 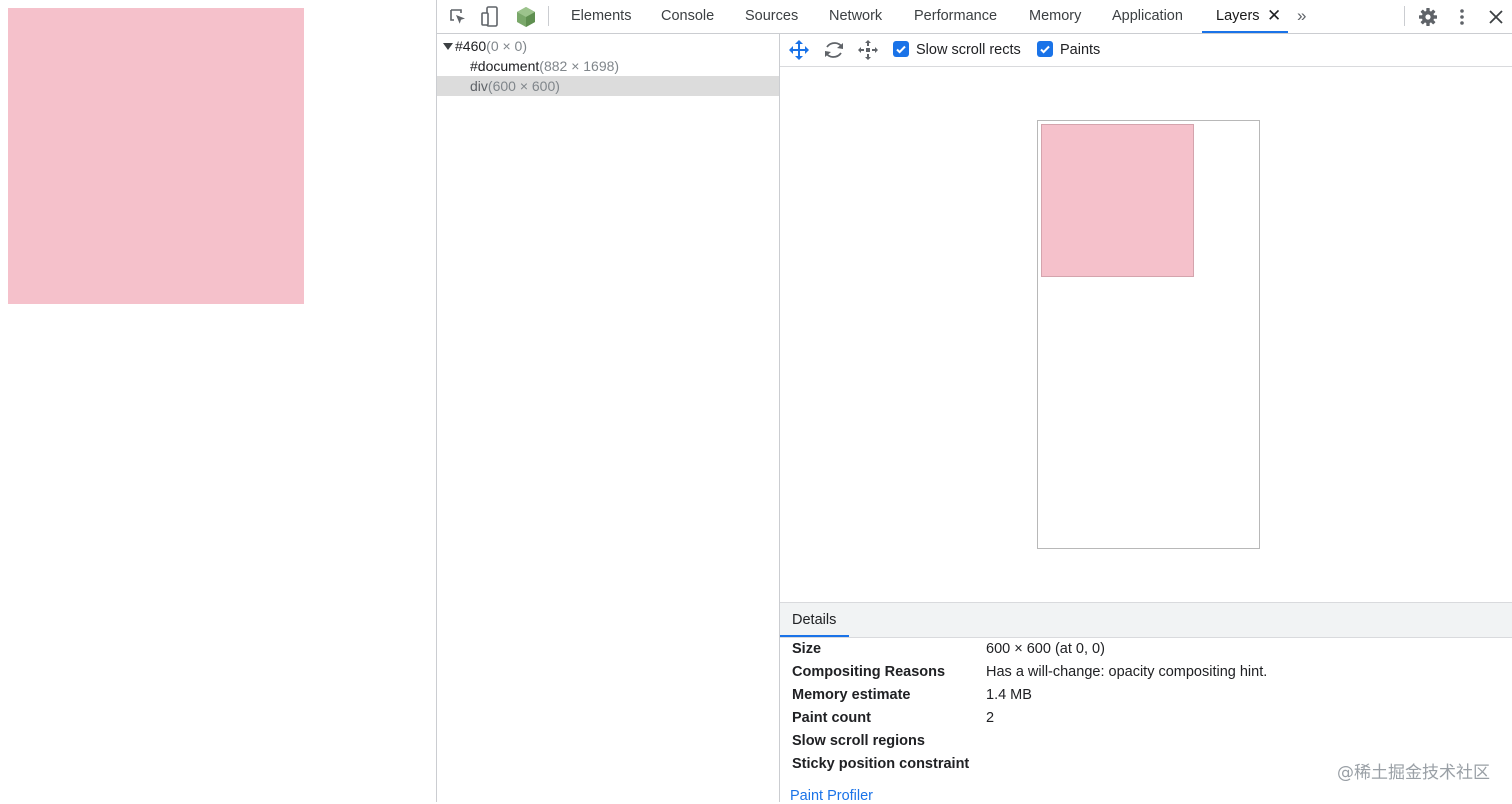 What do you see at coordinates (1301, 16) in the screenshot?
I see `more-tabs-icon: »` at bounding box center [1301, 16].